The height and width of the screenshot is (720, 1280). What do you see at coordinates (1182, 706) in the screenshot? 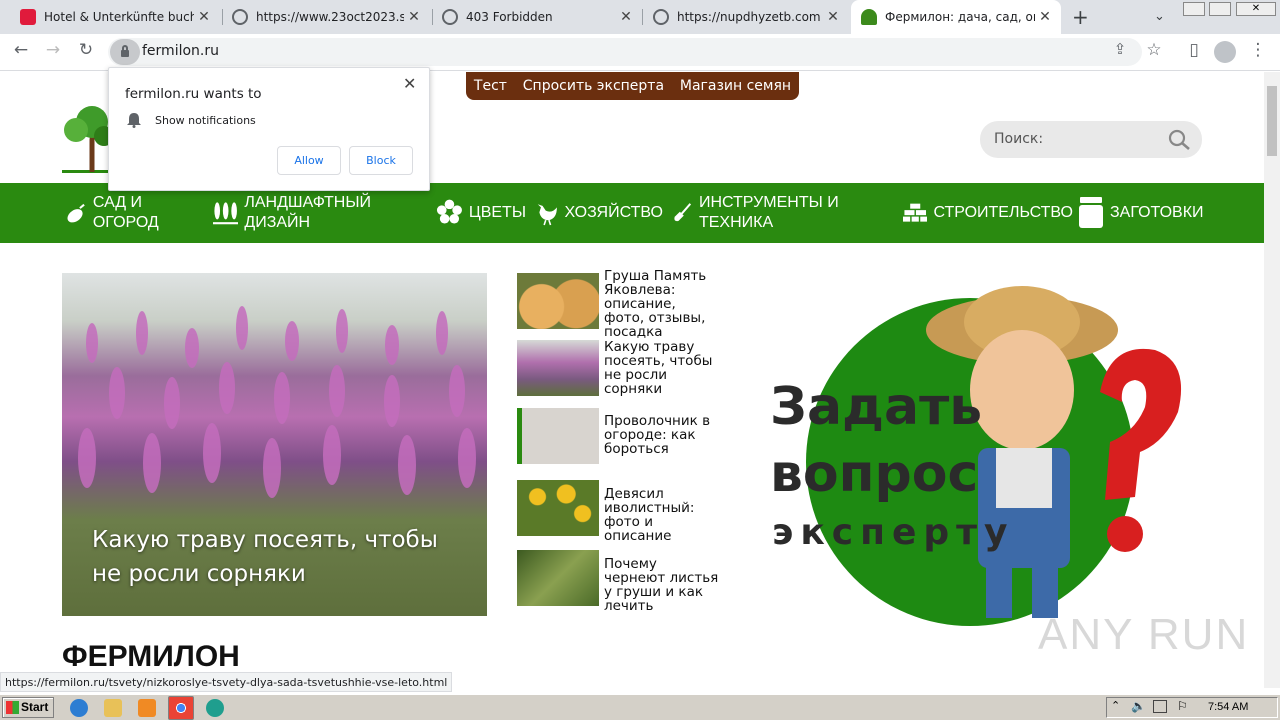
I see `flag-icon: ⚐` at bounding box center [1182, 706].